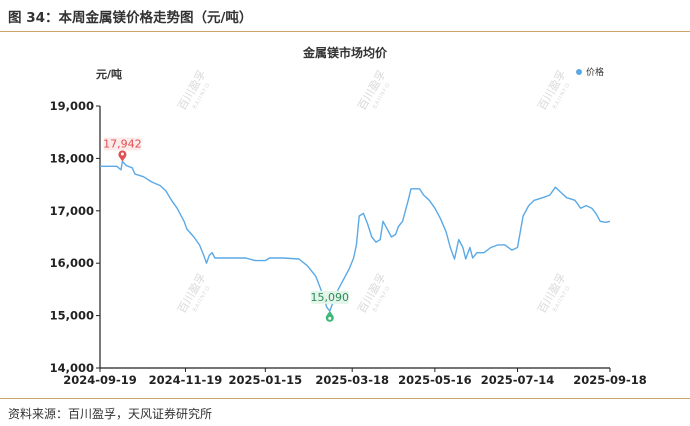 This screenshot has height=426, width=690. What do you see at coordinates (579, 72) in the screenshot?
I see `legend-marker` at bounding box center [579, 72].